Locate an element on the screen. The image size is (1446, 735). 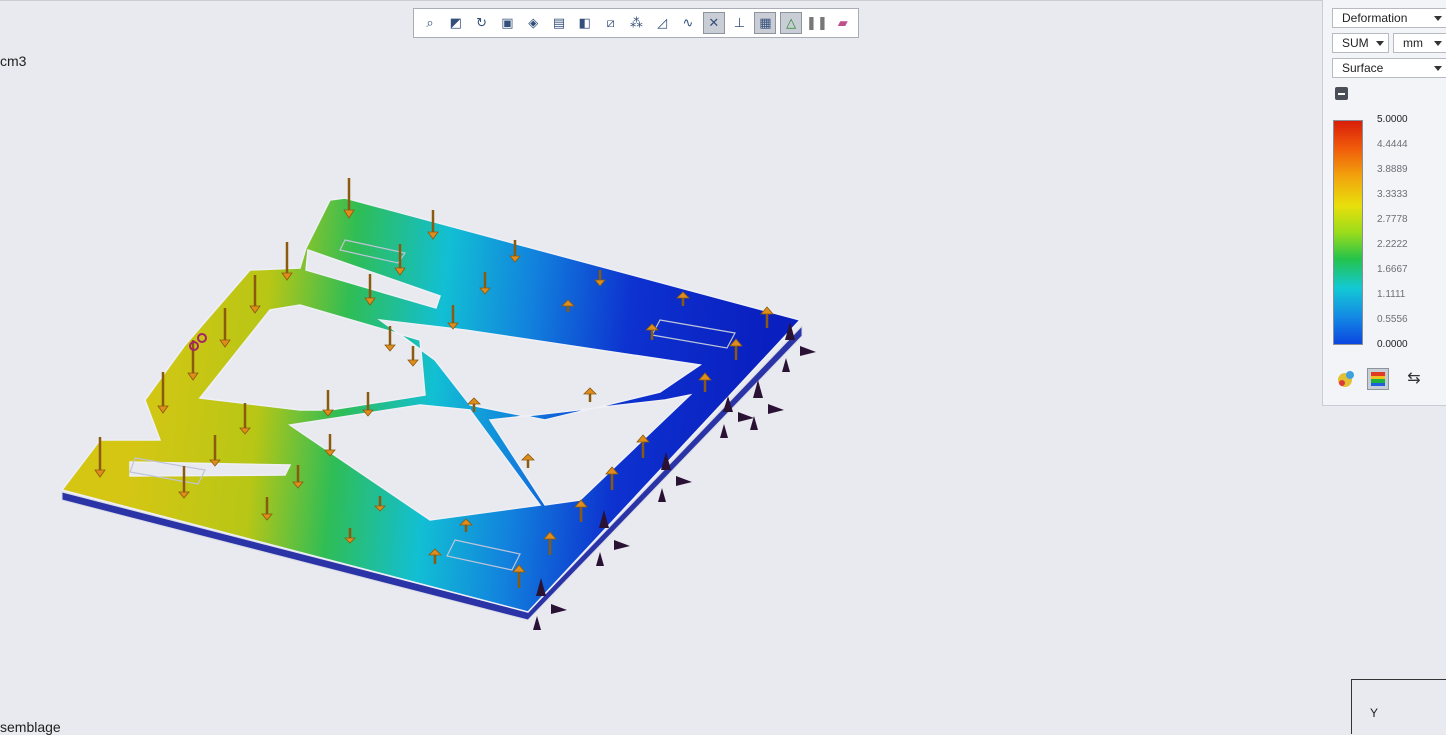
legend-label: 2.7778 is located at coordinates (1392, 219).